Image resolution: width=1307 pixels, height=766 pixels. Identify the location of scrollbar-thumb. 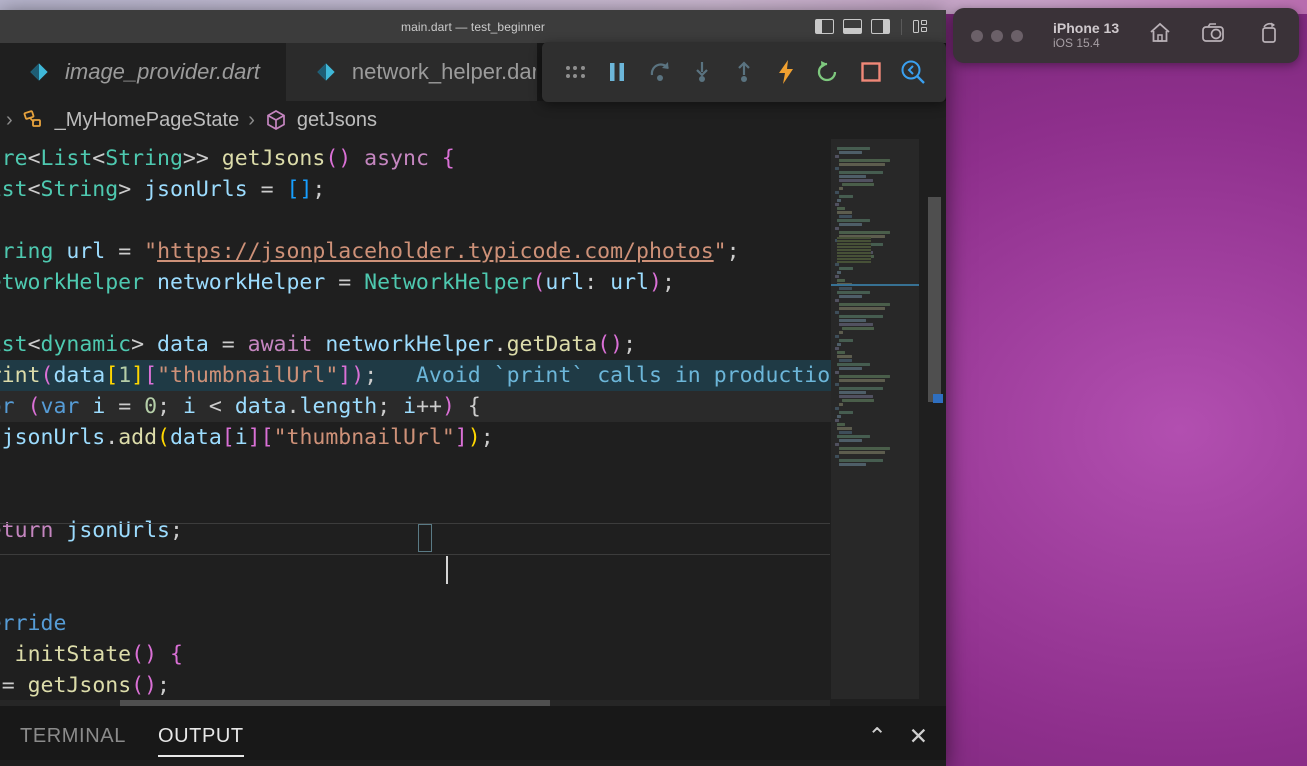
(934, 299).